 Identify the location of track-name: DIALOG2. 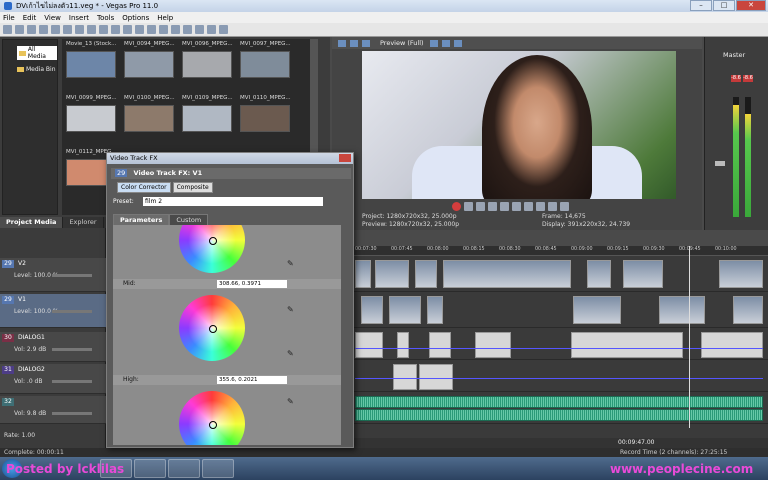
(31, 369).